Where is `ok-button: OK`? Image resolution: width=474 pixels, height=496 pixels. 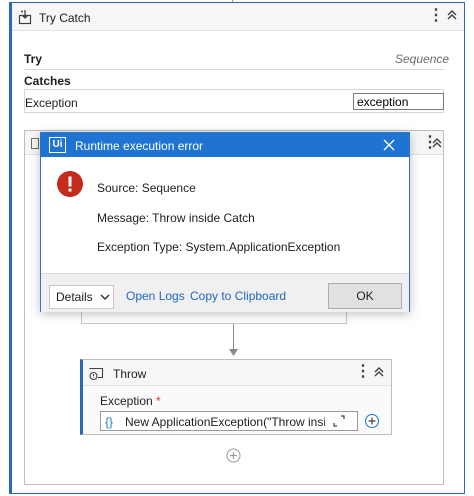 ok-button: OK is located at coordinates (365, 296).